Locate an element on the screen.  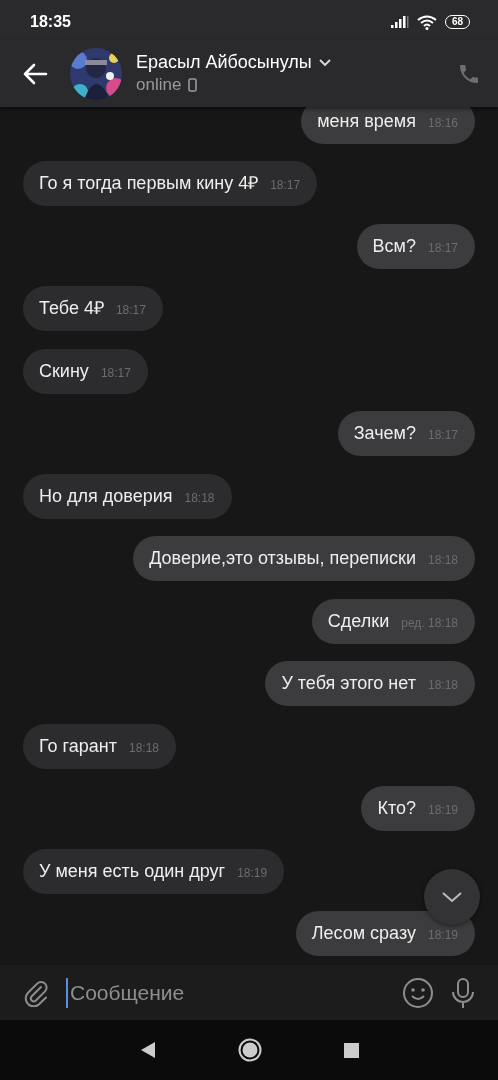
message-text: Лесом сразу is located at coordinates (363, 933).